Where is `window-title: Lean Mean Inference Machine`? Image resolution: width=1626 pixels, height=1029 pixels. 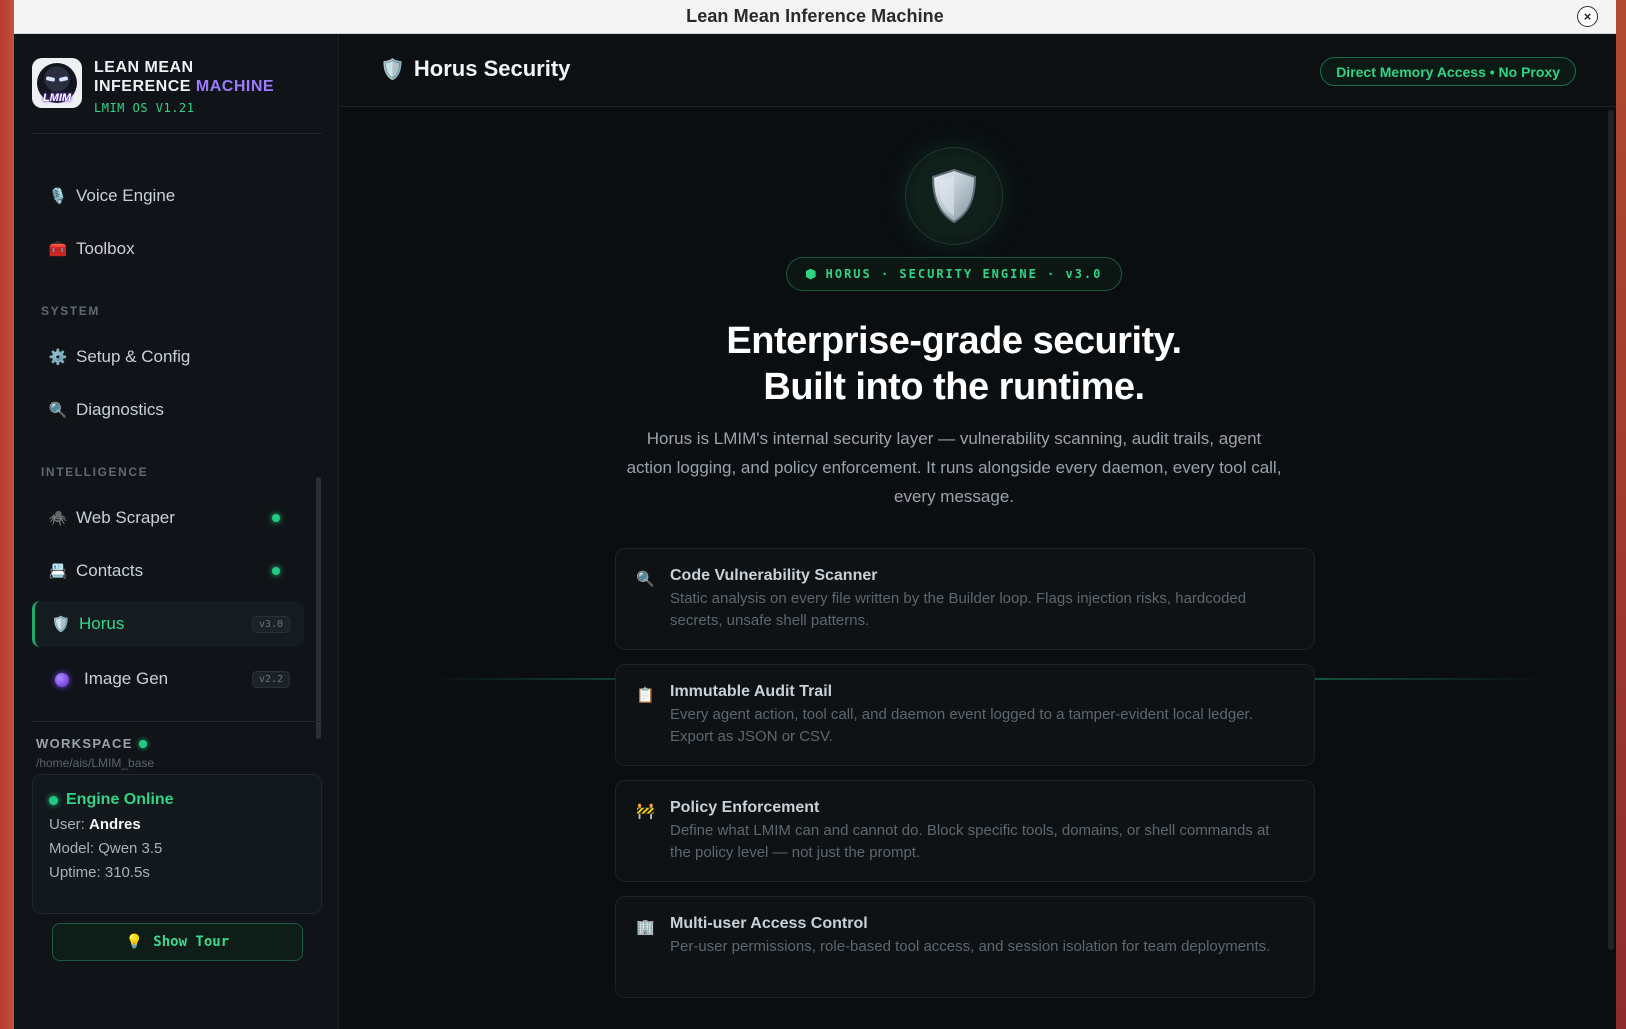
window-title: Lean Mean Inference Machine is located at coordinates (815, 16).